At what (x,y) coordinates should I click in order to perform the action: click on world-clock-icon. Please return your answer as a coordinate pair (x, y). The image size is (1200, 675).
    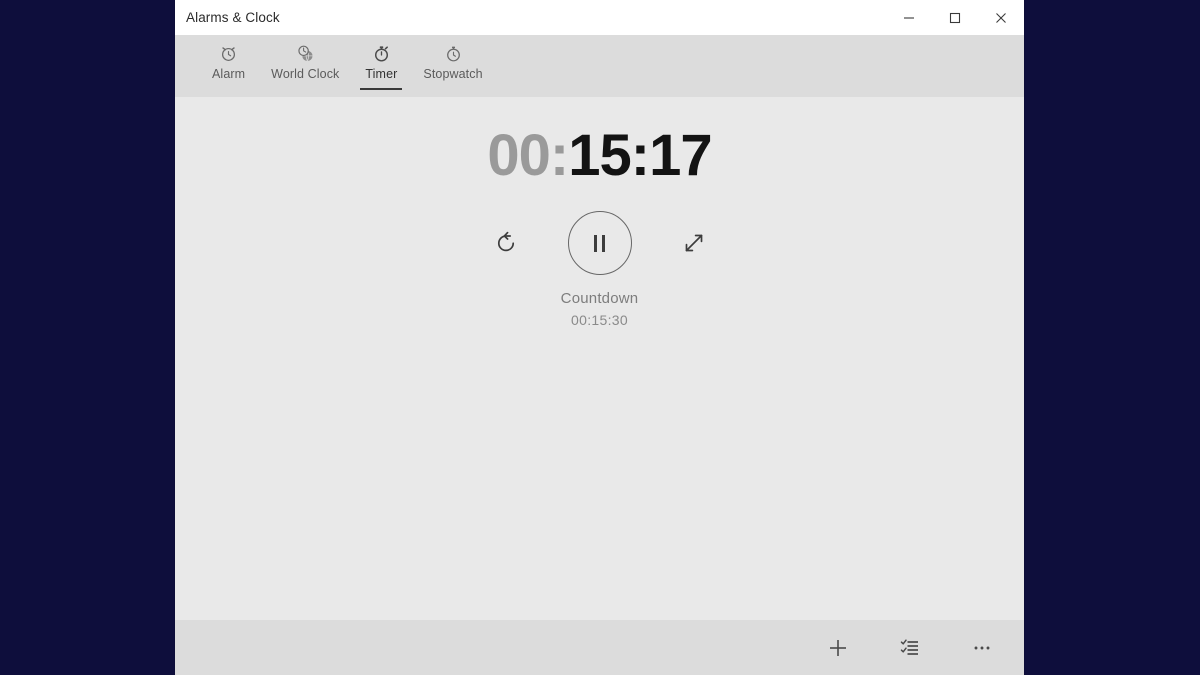
    Looking at the image, I should click on (305, 53).